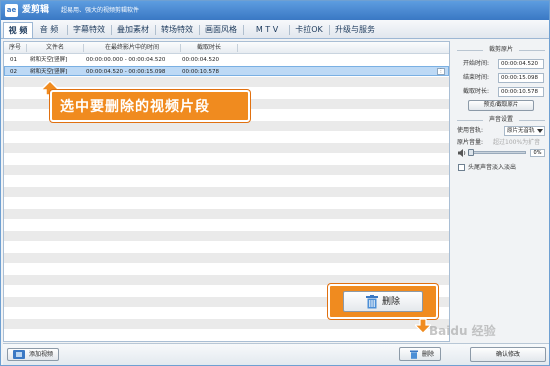 The height and width of the screenshot is (366, 550). Describe the element at coordinates (14, 47) in the screenshot. I see `column-header-index: 序号` at that location.